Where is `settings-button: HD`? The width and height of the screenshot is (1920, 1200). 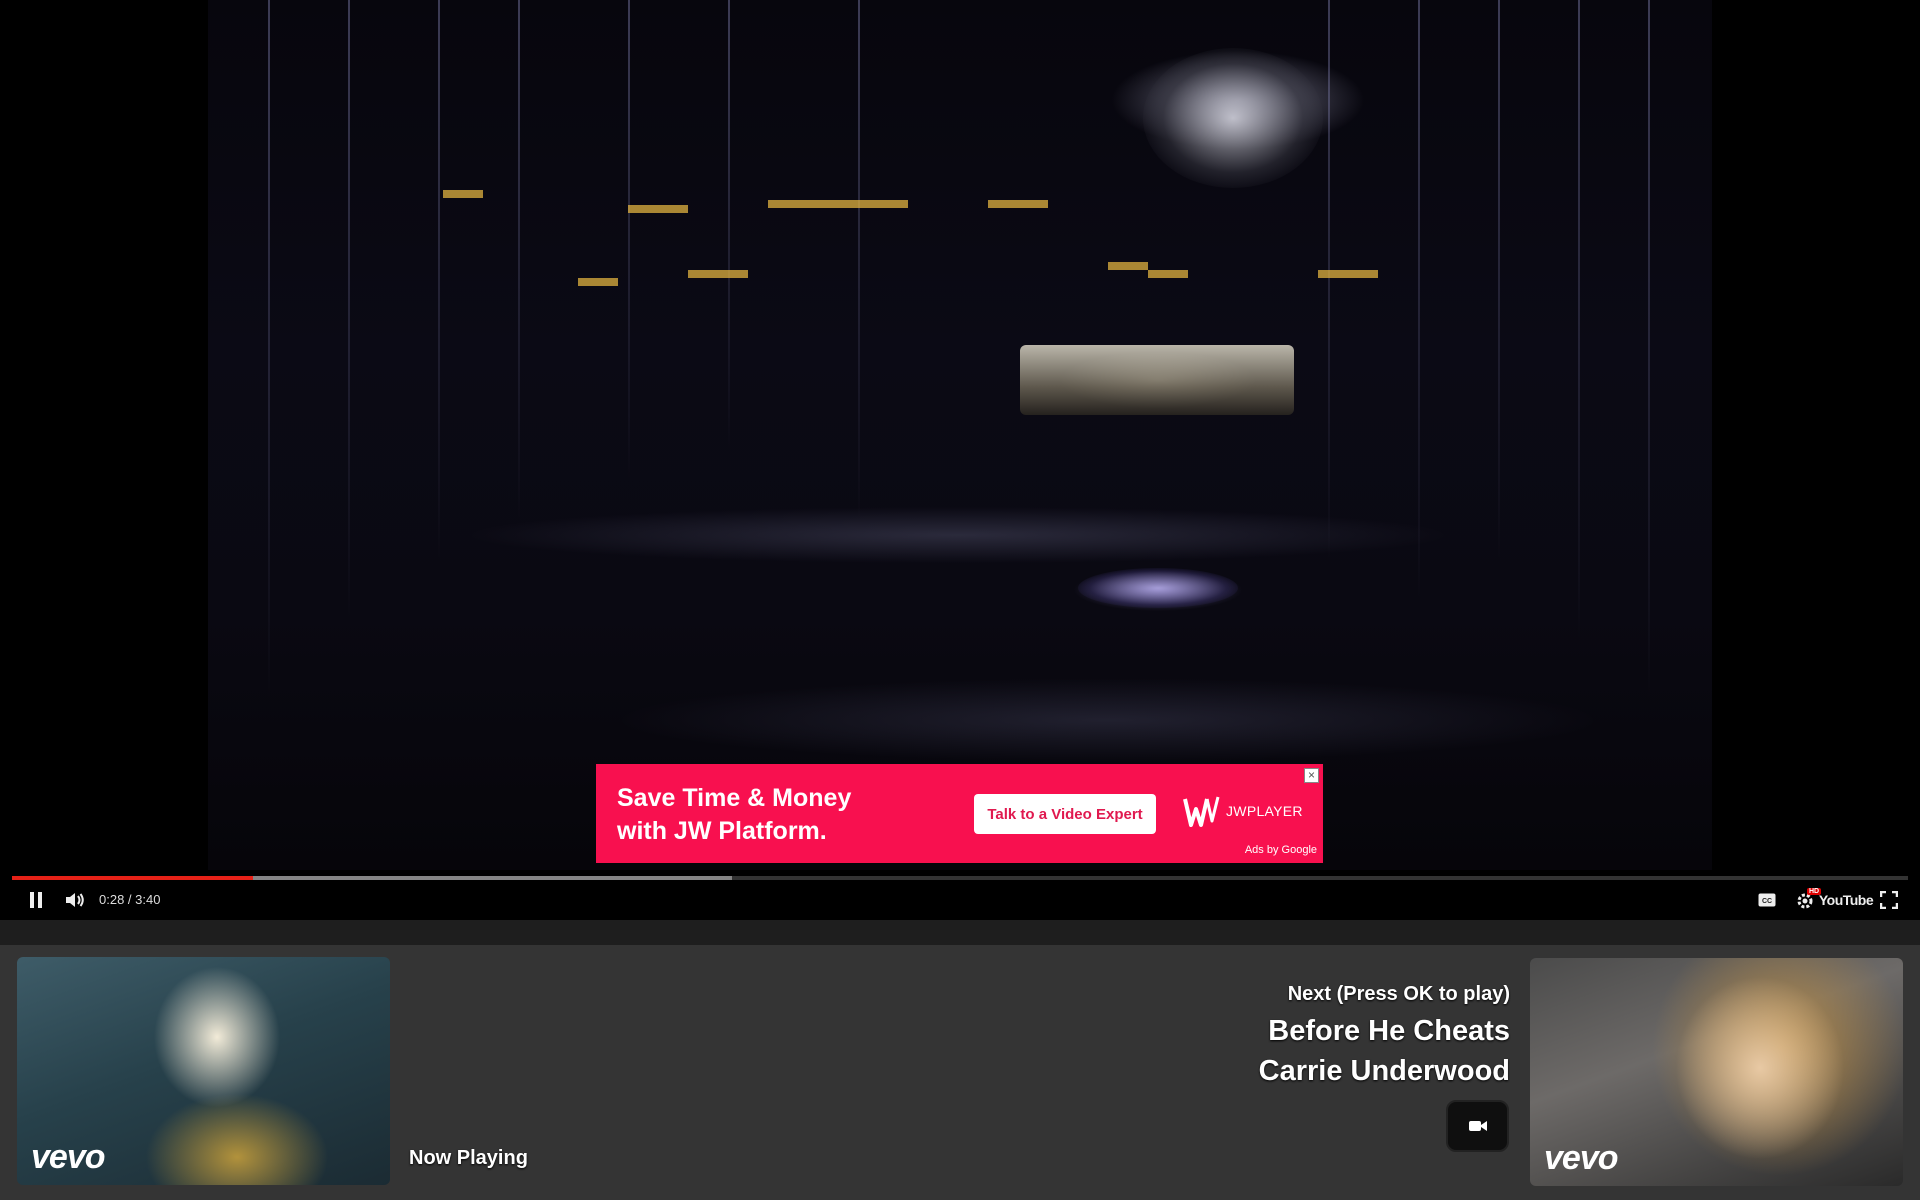 settings-button: HD is located at coordinates (1807, 900).